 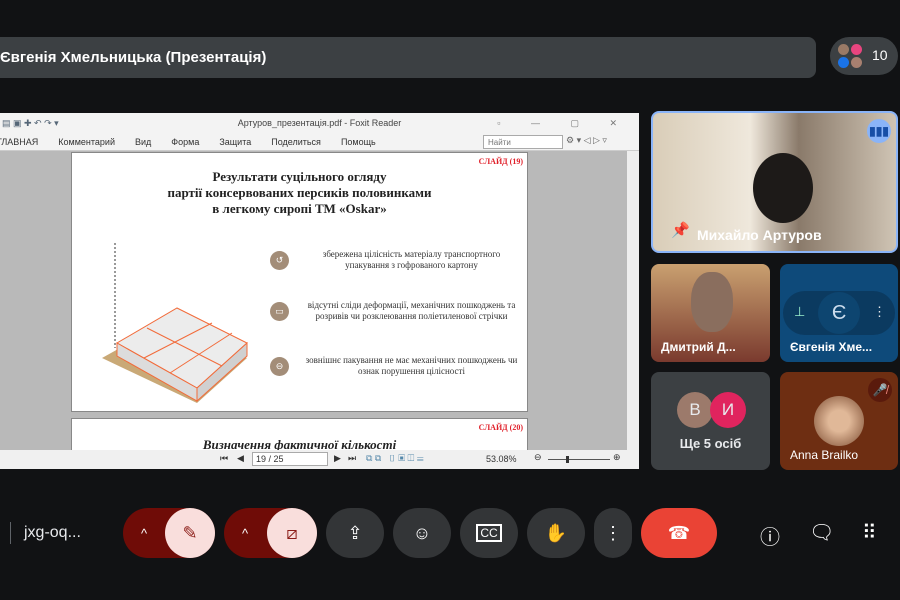 I want to click on mic-toggle-button: ✎, so click(x=190, y=533).